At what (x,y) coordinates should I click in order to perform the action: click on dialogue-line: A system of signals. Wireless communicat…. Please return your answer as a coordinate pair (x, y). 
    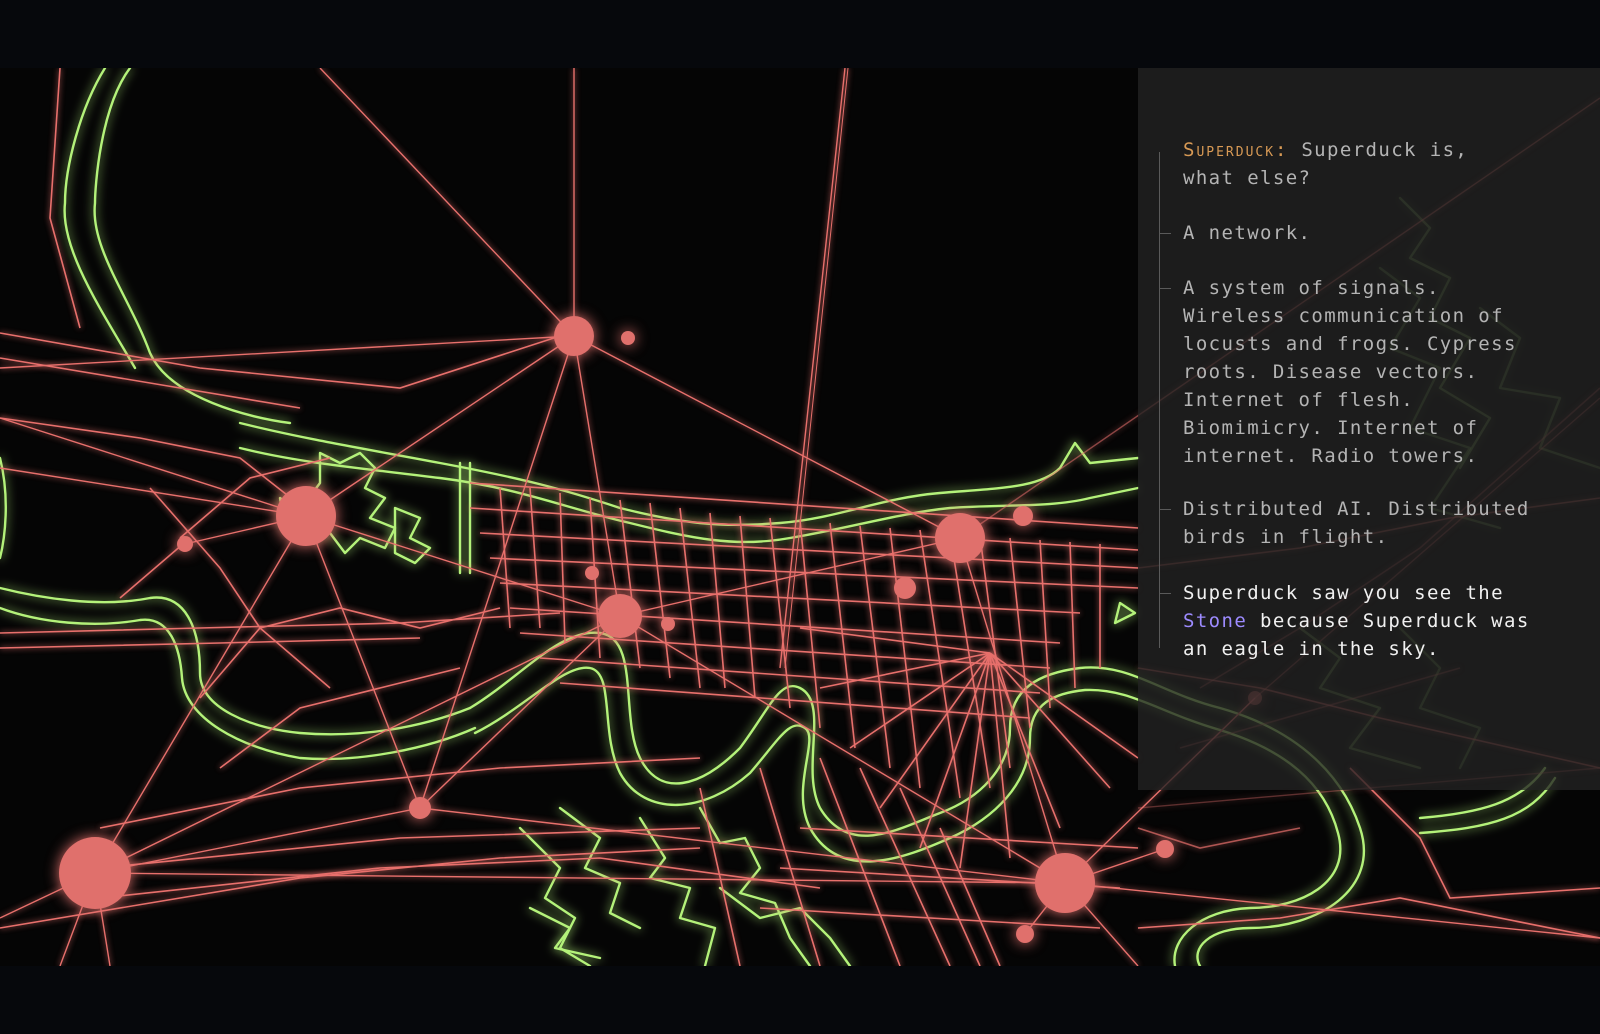
    Looking at the image, I should click on (1350, 372).